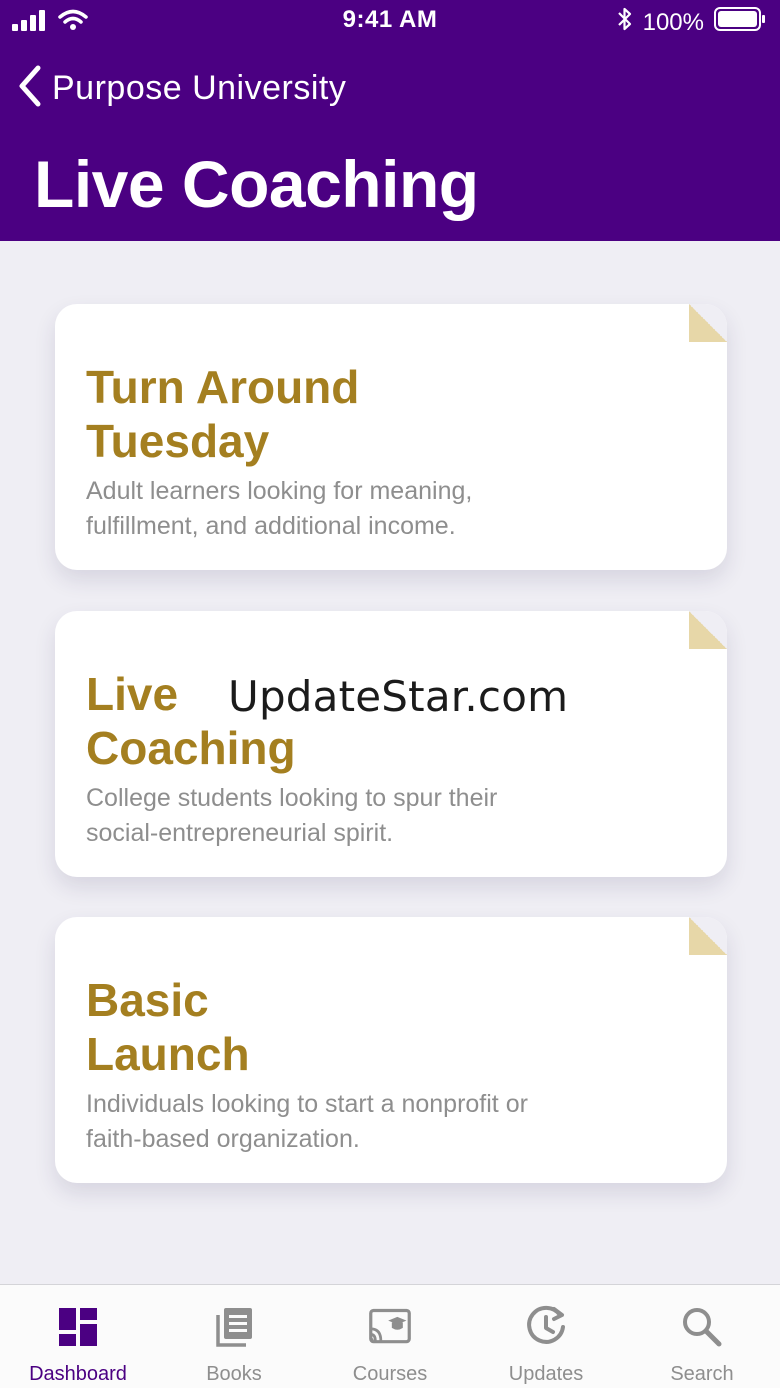 Image resolution: width=780 pixels, height=1388 pixels. What do you see at coordinates (168, 1054) in the screenshot?
I see `card-title-line2: Launch` at bounding box center [168, 1054].